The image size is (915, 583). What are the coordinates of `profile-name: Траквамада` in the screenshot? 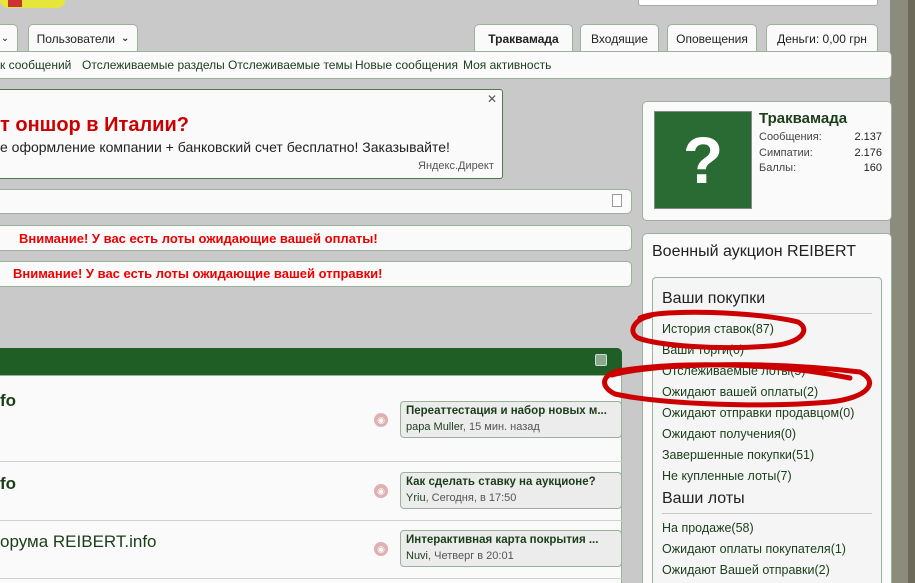 It's located at (803, 118).